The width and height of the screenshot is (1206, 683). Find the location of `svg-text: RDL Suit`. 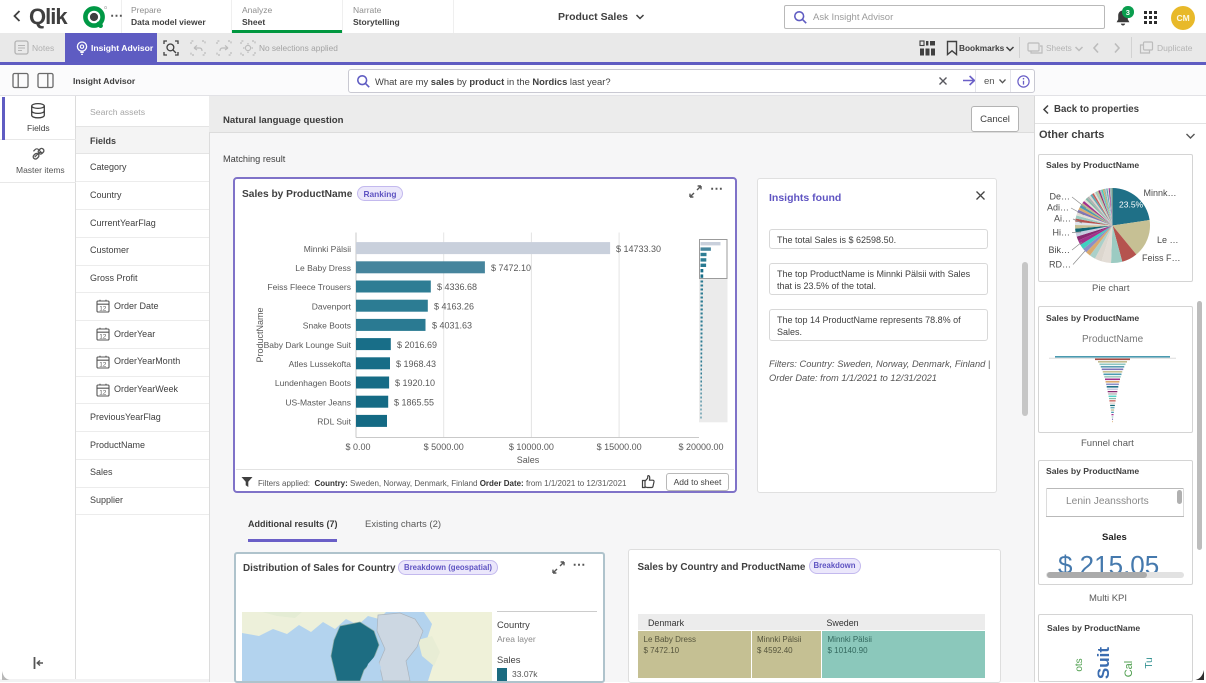

svg-text: RDL Suit is located at coordinates (334, 421).